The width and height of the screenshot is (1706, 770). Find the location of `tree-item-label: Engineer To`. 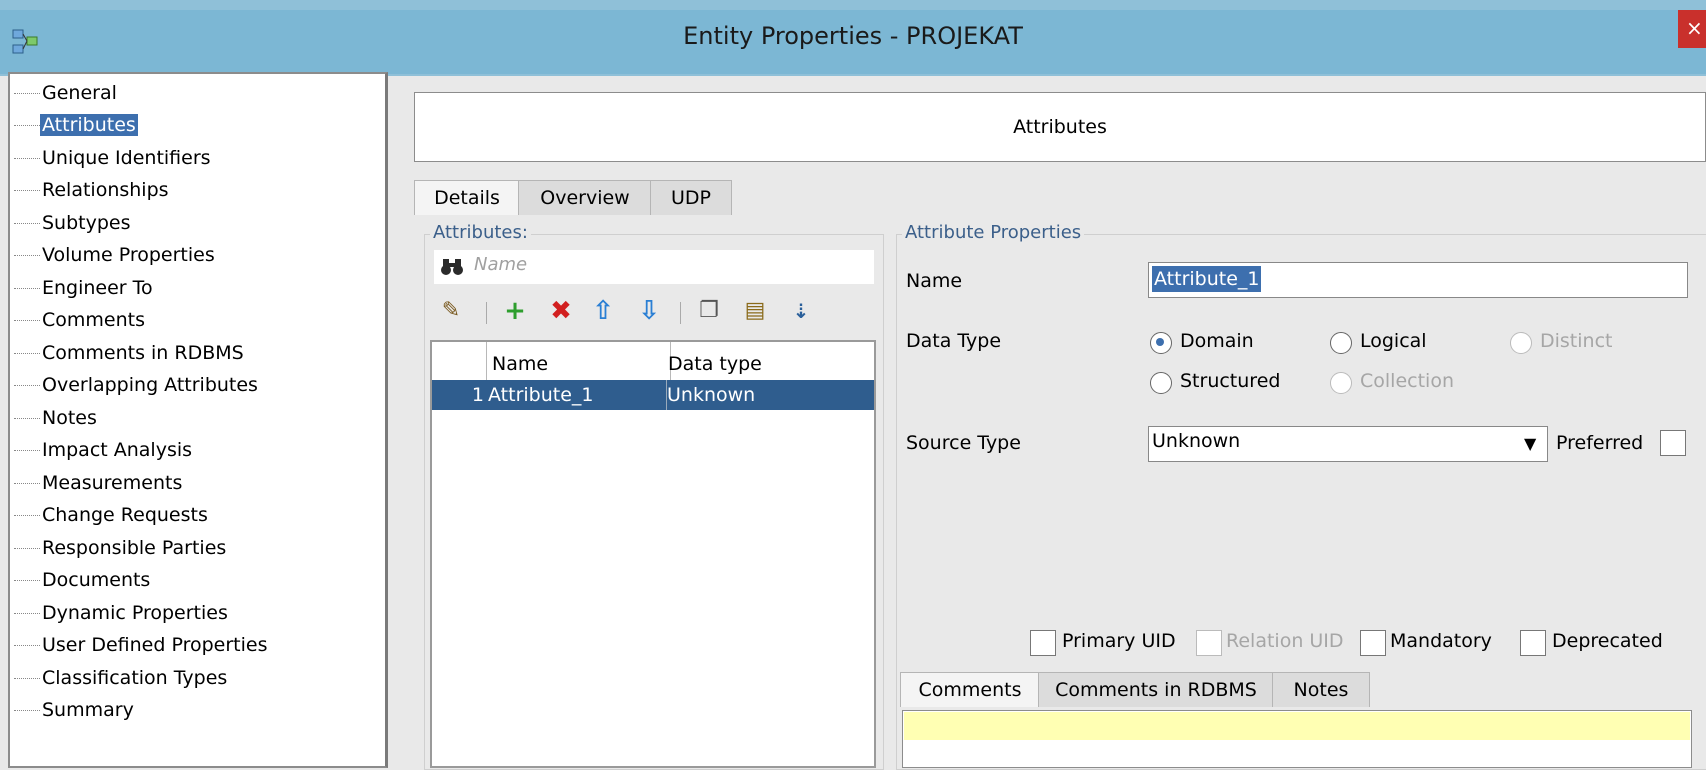

tree-item-label: Engineer To is located at coordinates (97, 288).